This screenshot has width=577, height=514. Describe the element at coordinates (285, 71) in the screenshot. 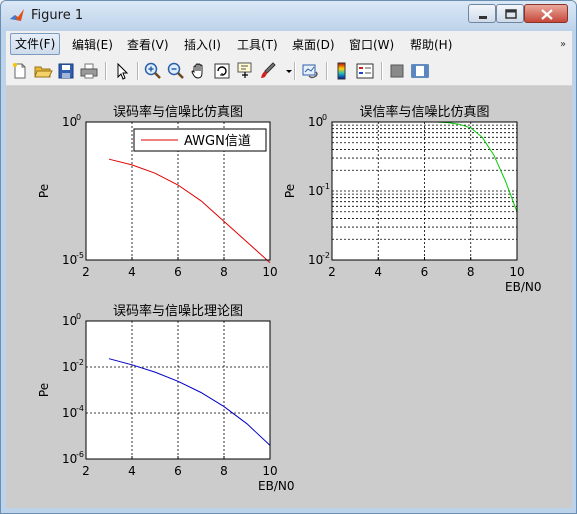

I see `brush-dropdown-icon` at that location.